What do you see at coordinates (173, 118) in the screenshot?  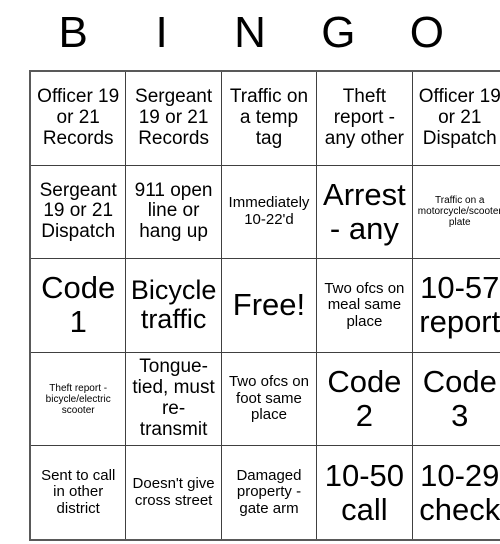 I see `bingo-cell: Sergeant 19 or 21 Records` at bounding box center [173, 118].